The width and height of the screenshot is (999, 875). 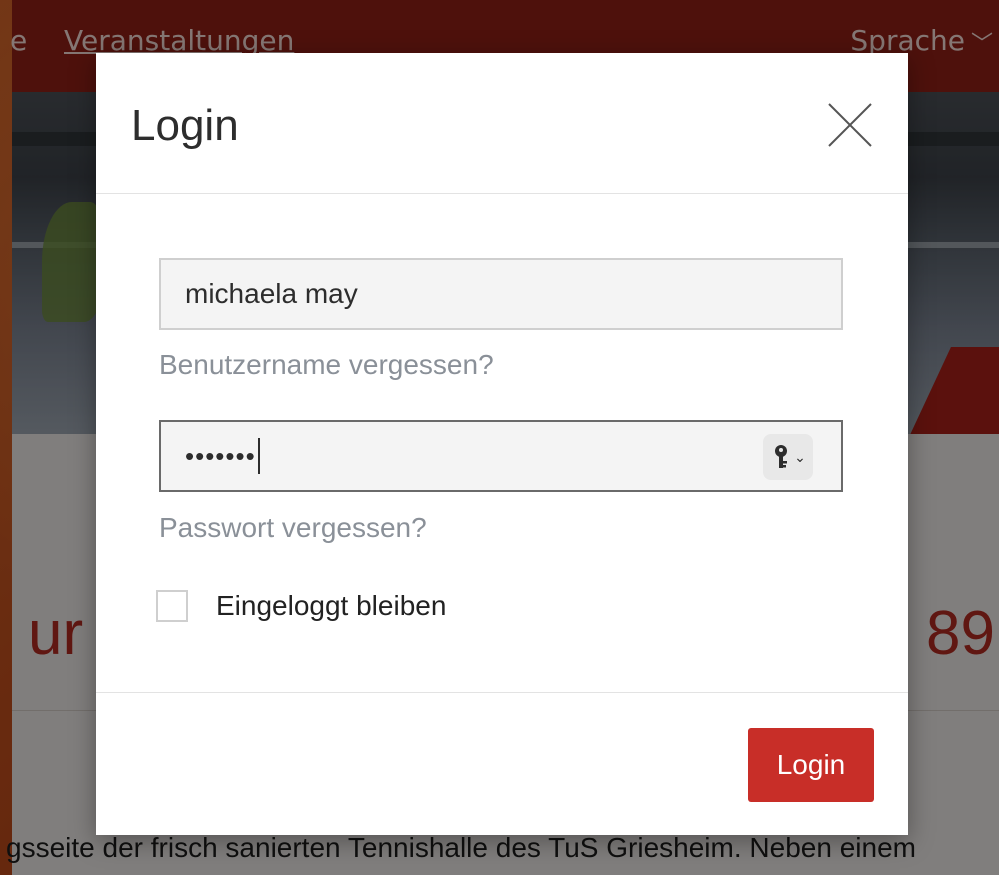 I want to click on modal-title: Login, so click(x=185, y=125).